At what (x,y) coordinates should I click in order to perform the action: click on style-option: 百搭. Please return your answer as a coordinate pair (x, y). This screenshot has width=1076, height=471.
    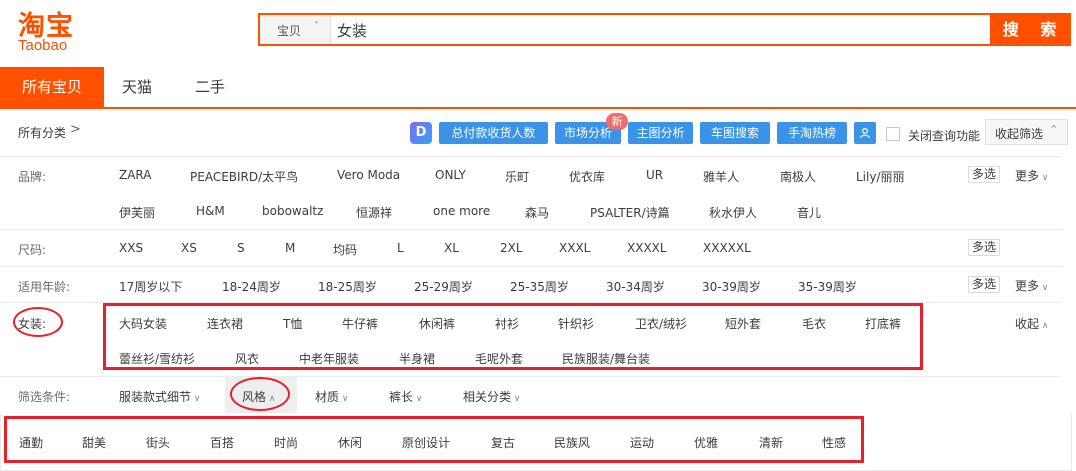
    Looking at the image, I should click on (222, 442).